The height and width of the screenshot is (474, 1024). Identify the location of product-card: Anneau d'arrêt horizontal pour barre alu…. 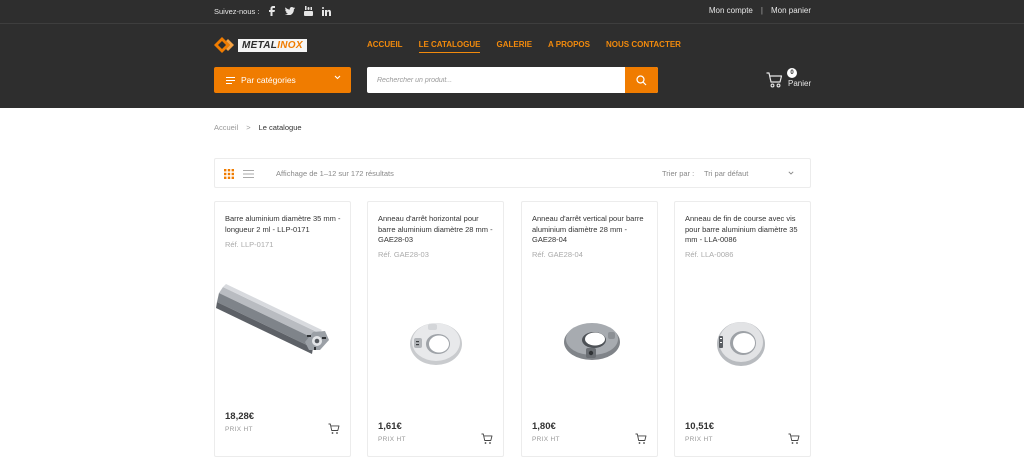
(435, 329).